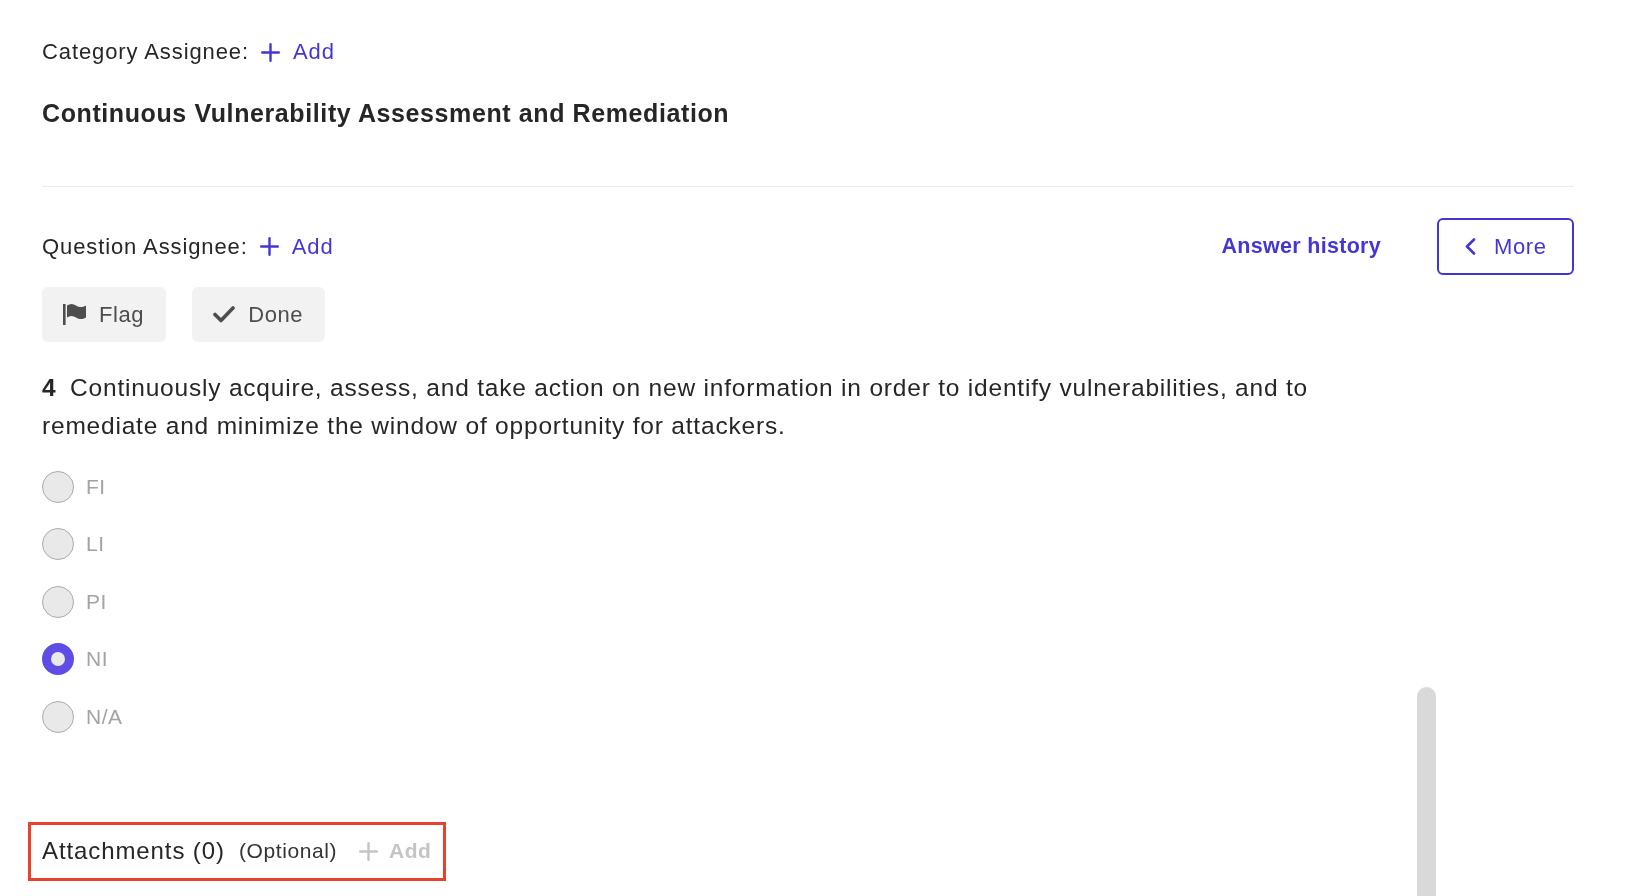  Describe the element at coordinates (1301, 246) in the screenshot. I see `answer-history-link: Answer history` at that location.